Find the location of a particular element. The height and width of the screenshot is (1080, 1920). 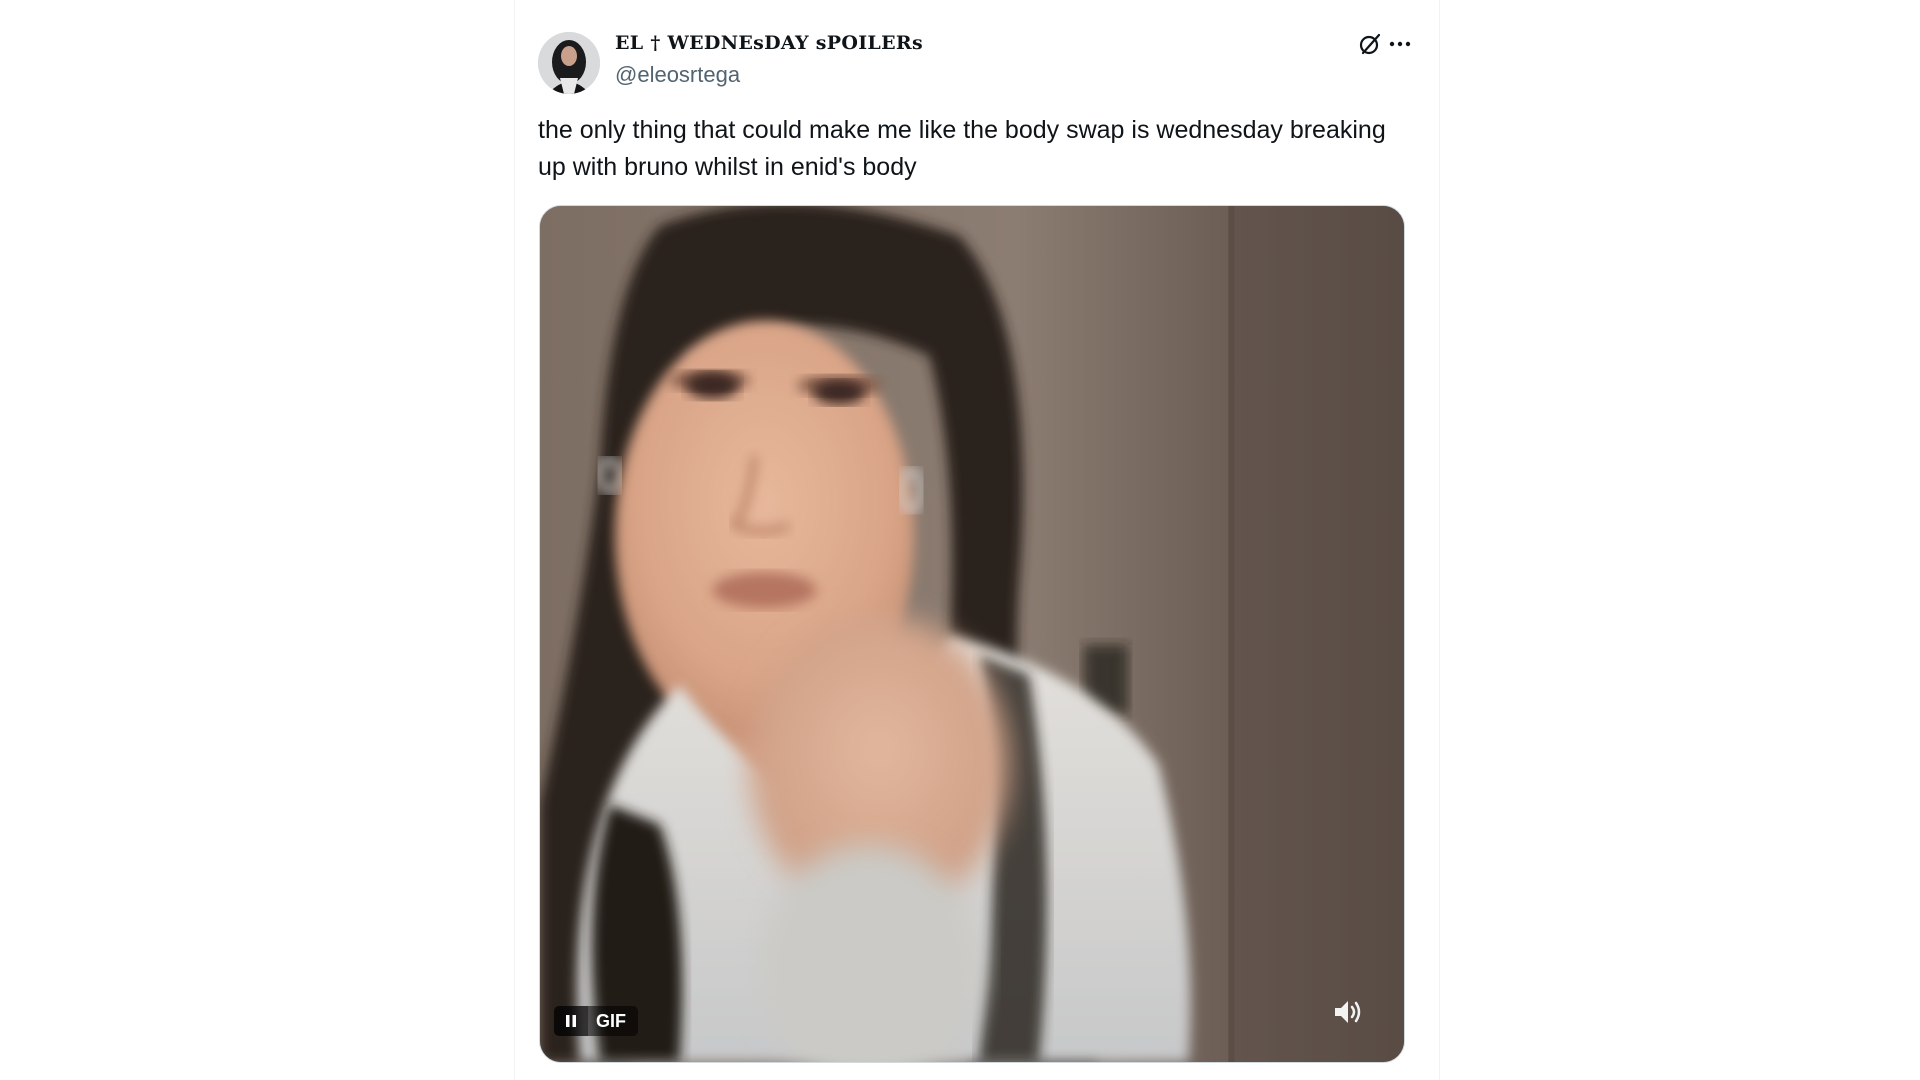

gif-badge: GIF is located at coordinates (613, 1021).